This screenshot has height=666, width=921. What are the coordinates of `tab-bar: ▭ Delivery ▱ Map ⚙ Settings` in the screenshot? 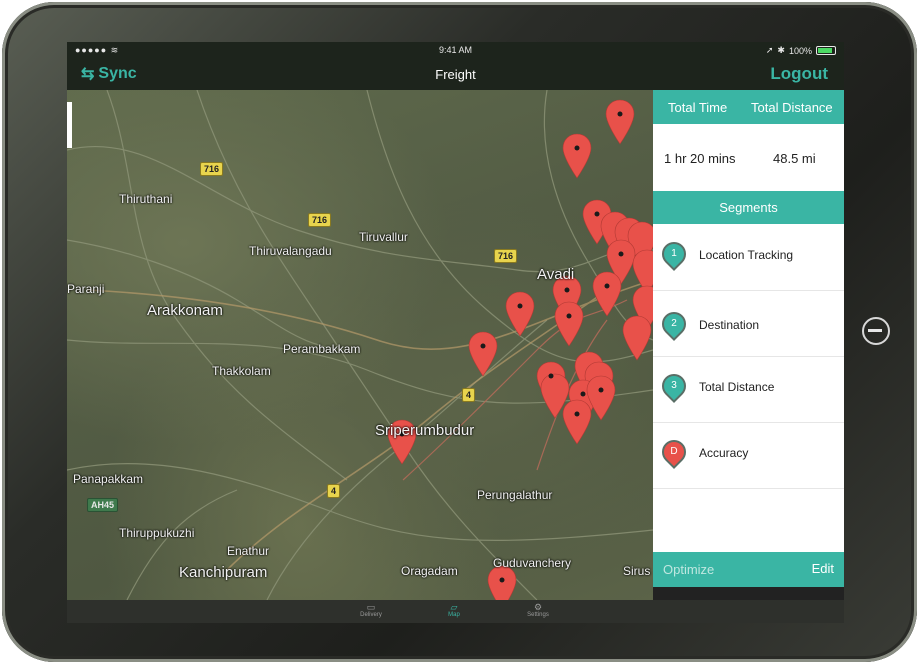 It's located at (455, 611).